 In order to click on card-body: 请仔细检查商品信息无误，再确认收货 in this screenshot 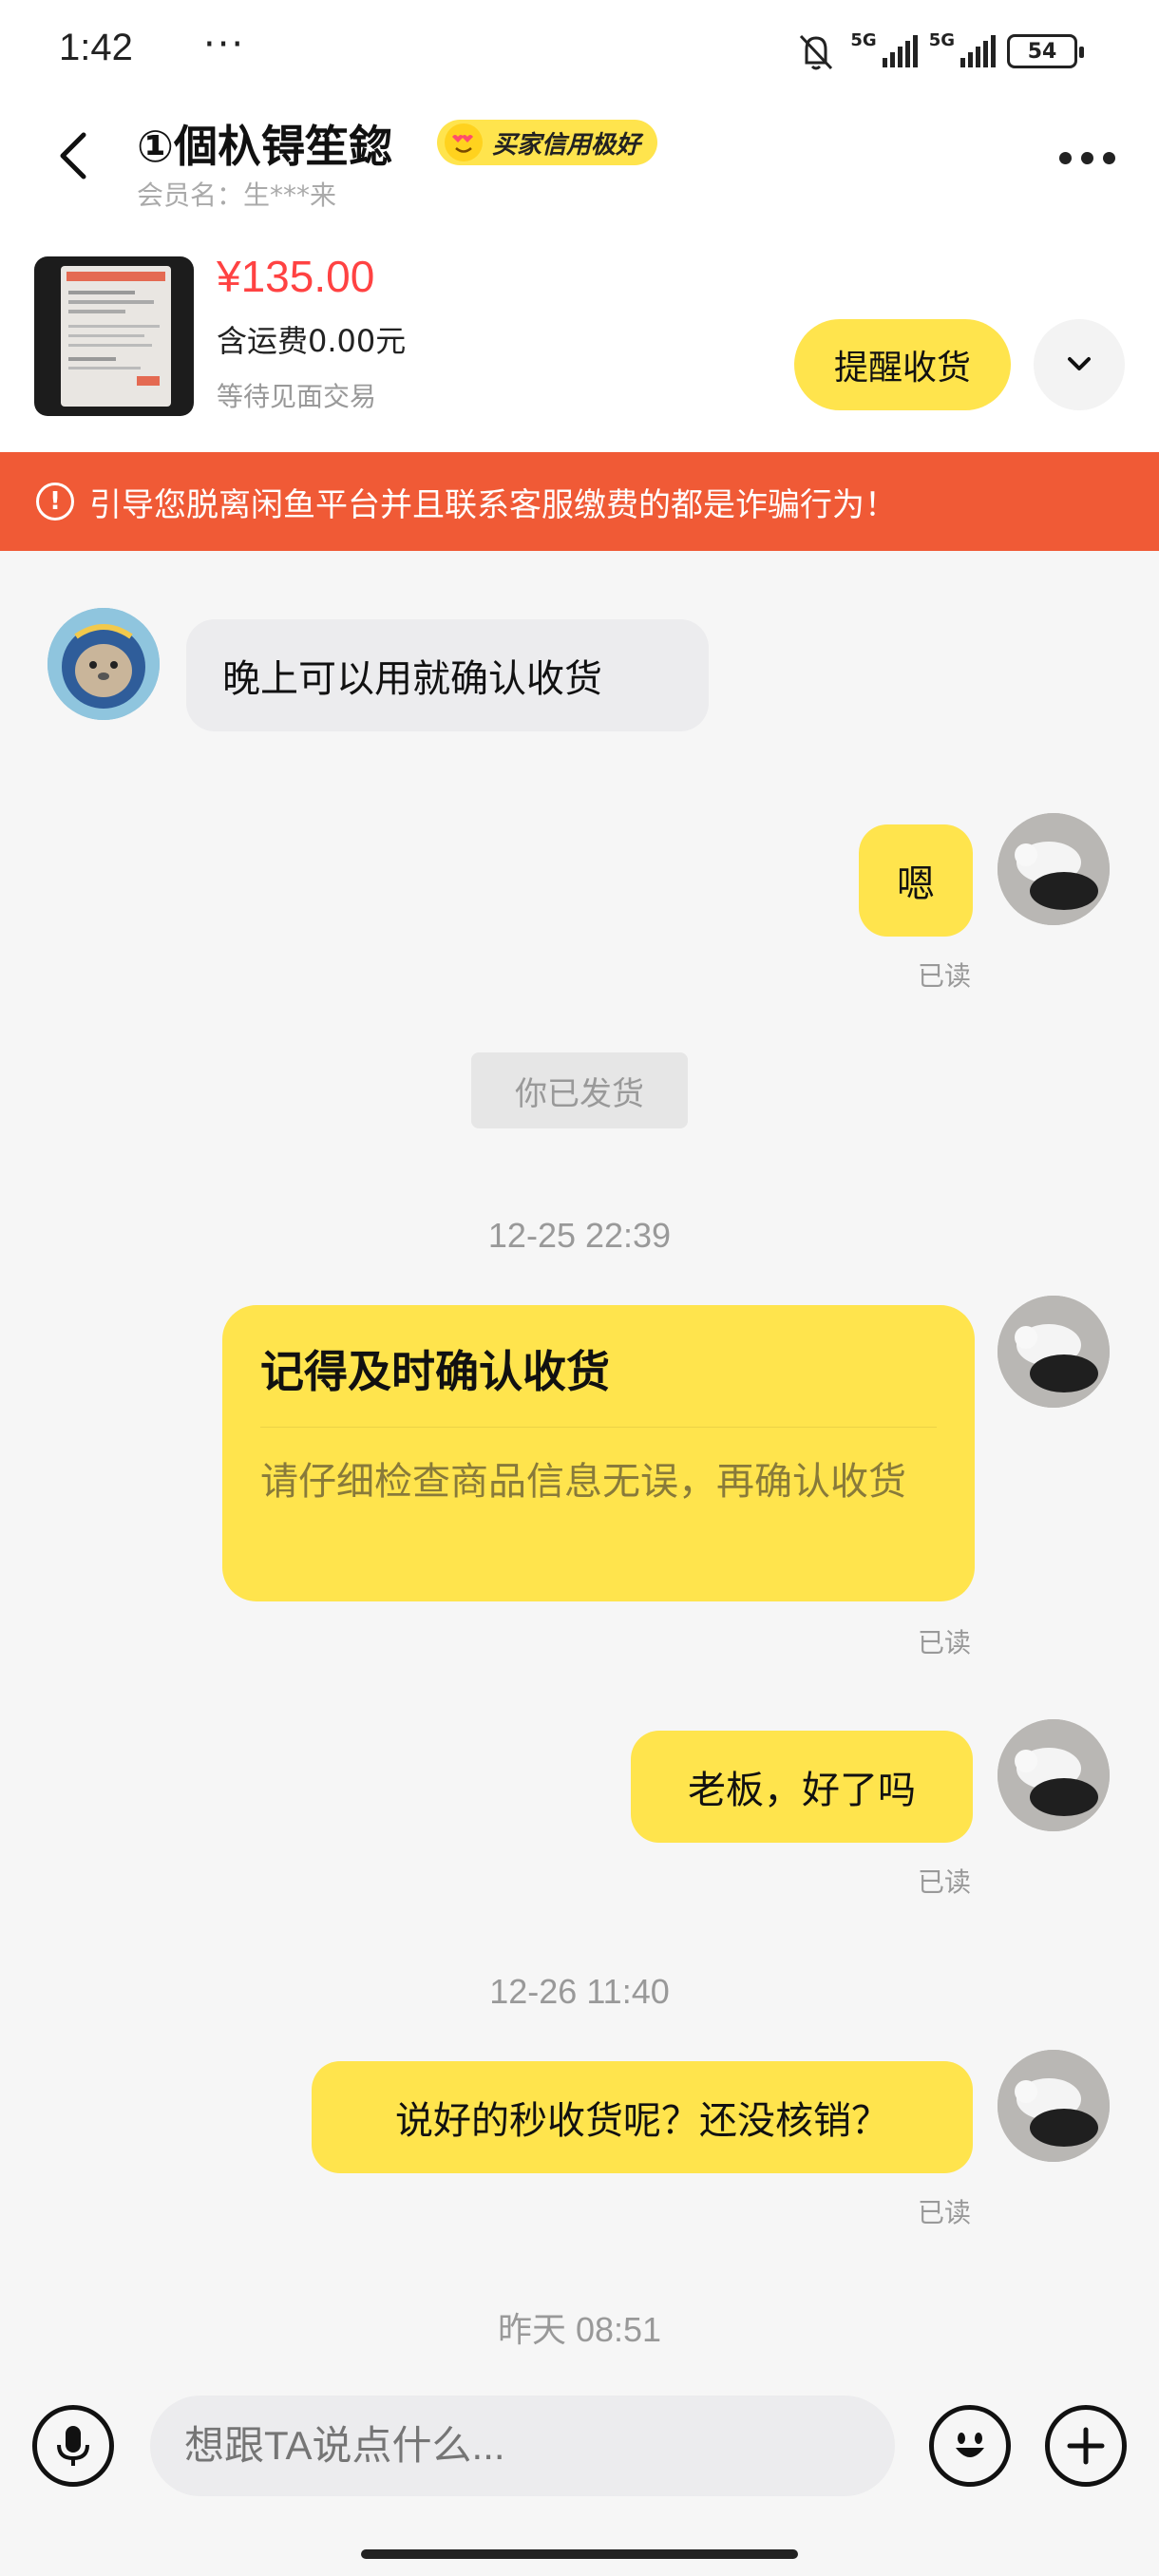, I will do `click(583, 1482)`.